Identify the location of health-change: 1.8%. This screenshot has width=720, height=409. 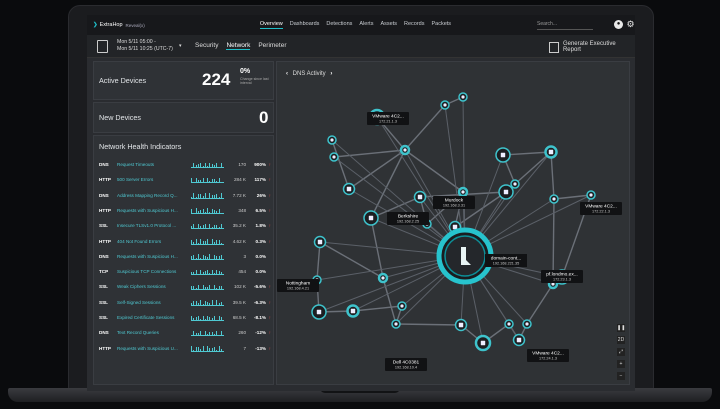
(260, 226).